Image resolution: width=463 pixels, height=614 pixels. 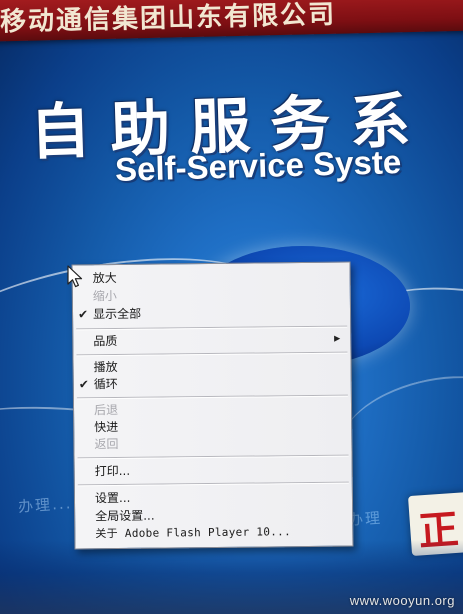 I want to click on submenu-arrow-icon: ▶, so click(x=337, y=338).